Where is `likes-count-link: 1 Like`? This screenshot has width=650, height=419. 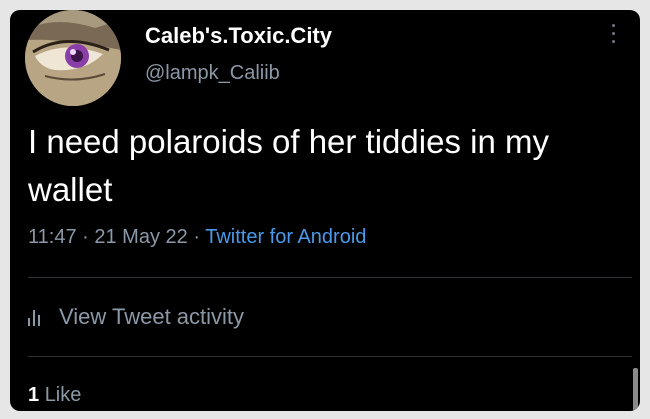 likes-count-link: 1 Like is located at coordinates (54, 395).